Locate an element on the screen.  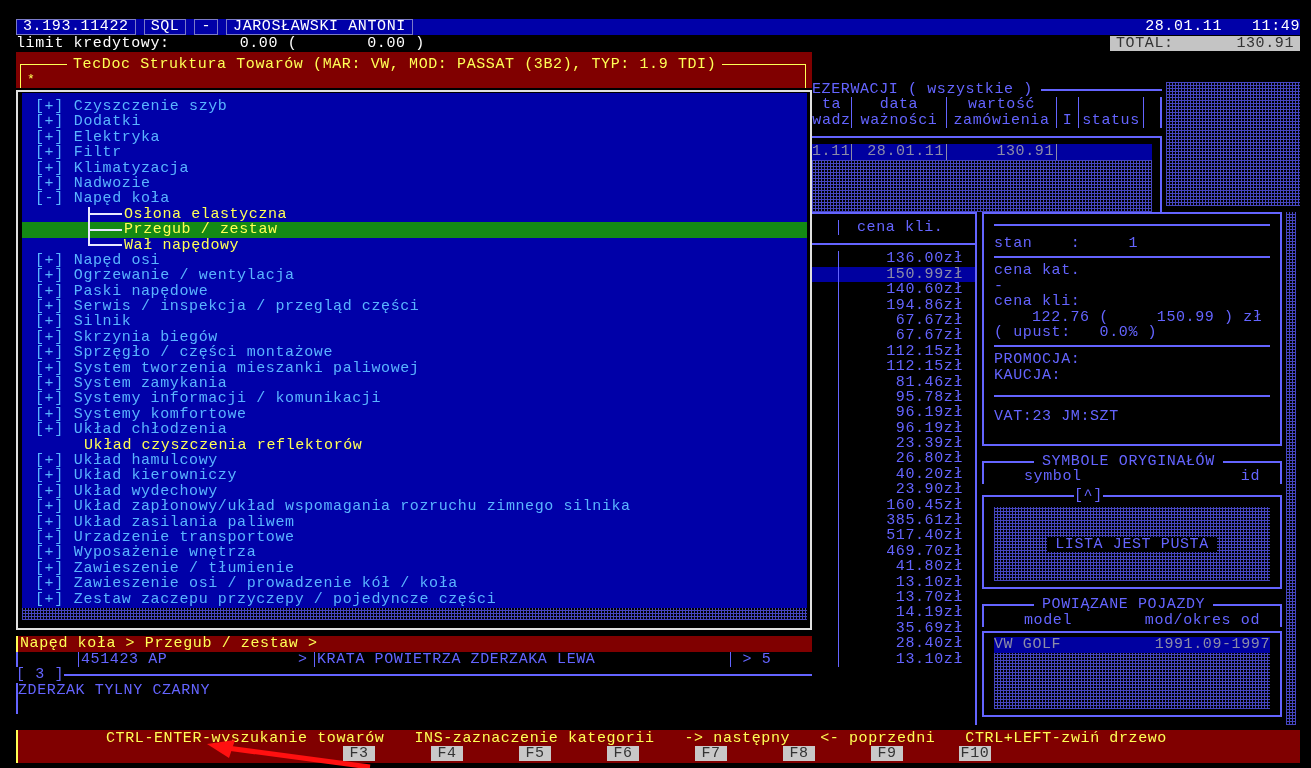
expand-toggle: [-] is located at coordinates (49, 199).